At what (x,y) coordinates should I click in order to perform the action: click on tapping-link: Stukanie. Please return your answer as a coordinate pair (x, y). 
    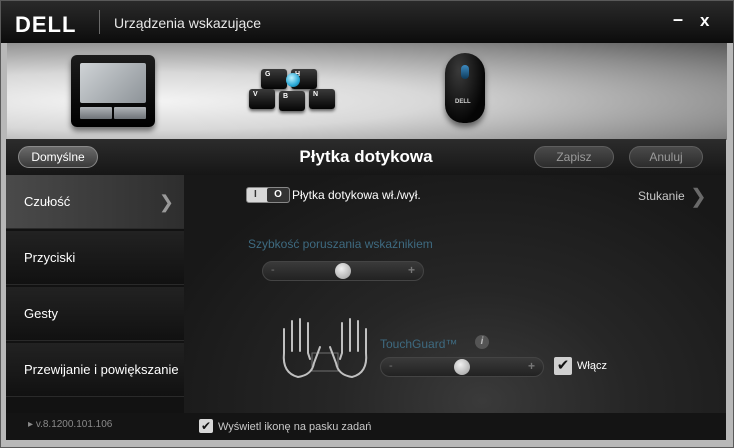
    Looking at the image, I should click on (661, 196).